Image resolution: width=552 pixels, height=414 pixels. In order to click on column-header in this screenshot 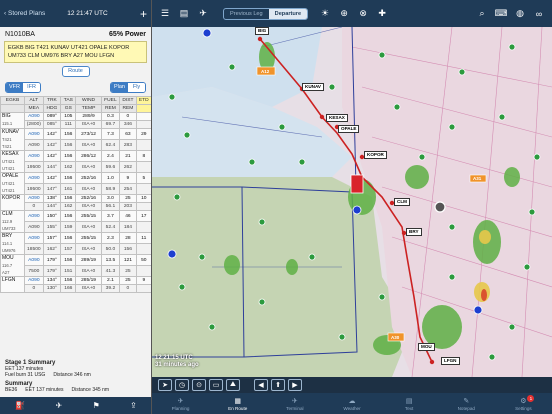, I will do `click(143, 108)`.